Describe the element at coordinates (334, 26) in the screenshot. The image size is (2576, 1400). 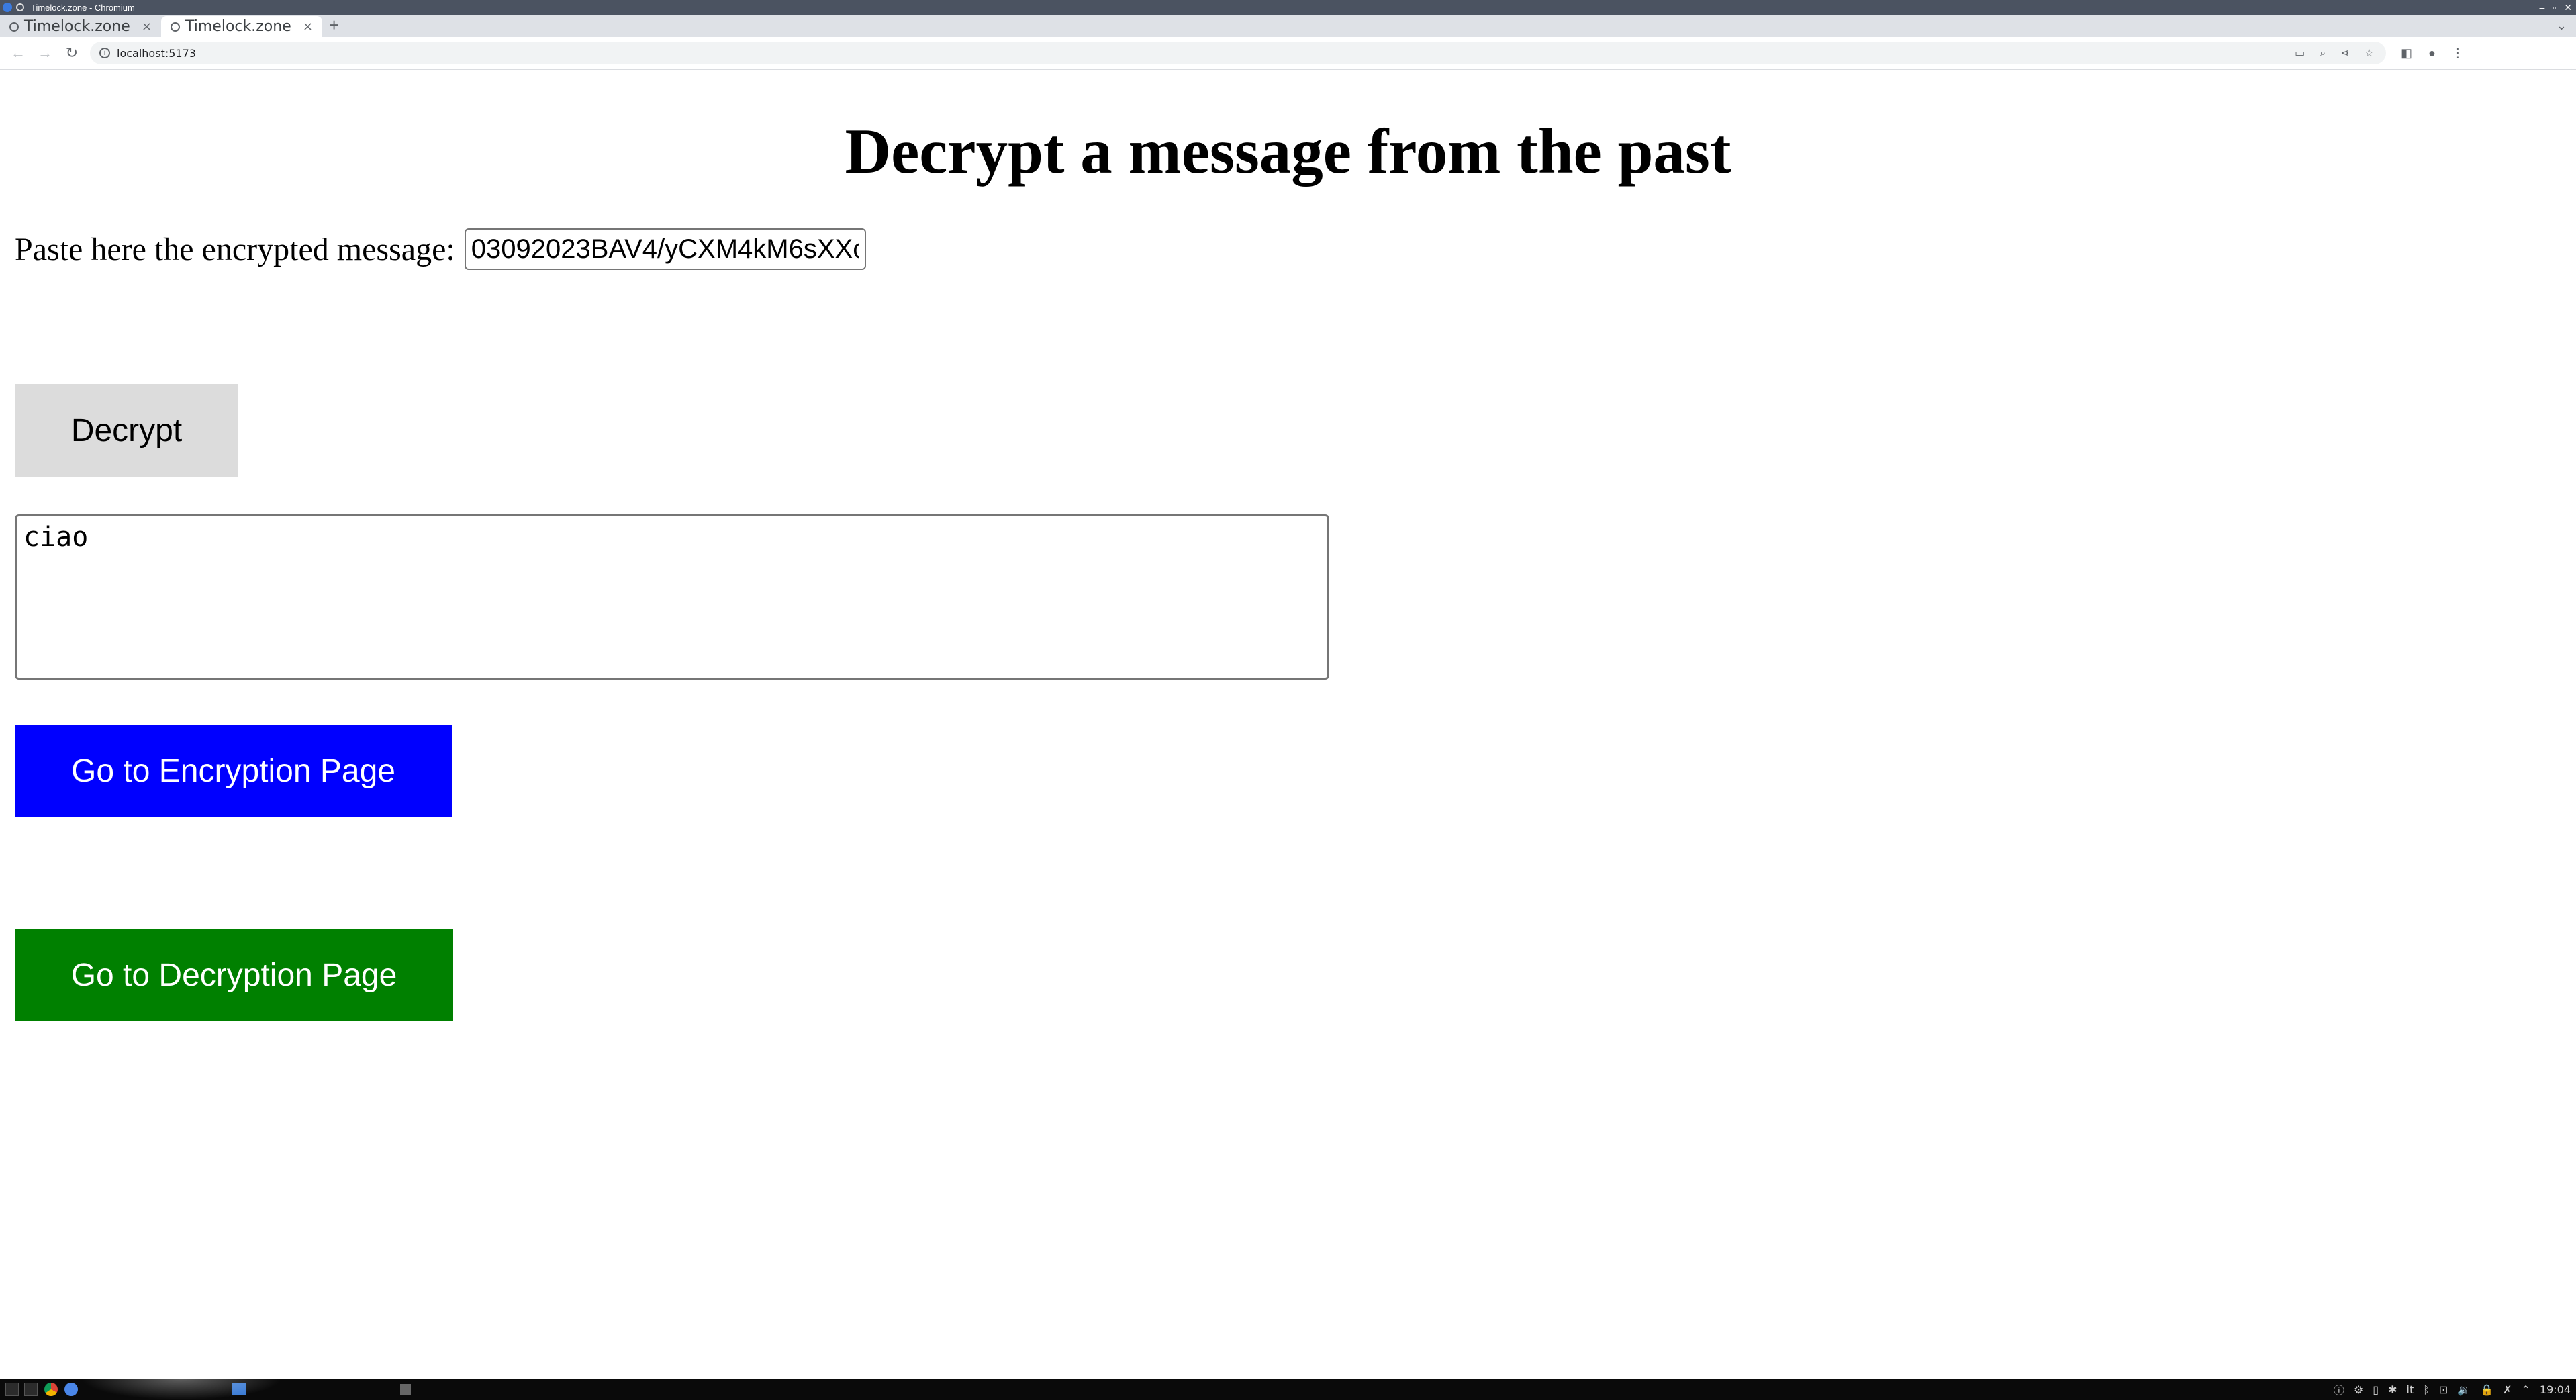
I see `new-tab-button: +` at that location.